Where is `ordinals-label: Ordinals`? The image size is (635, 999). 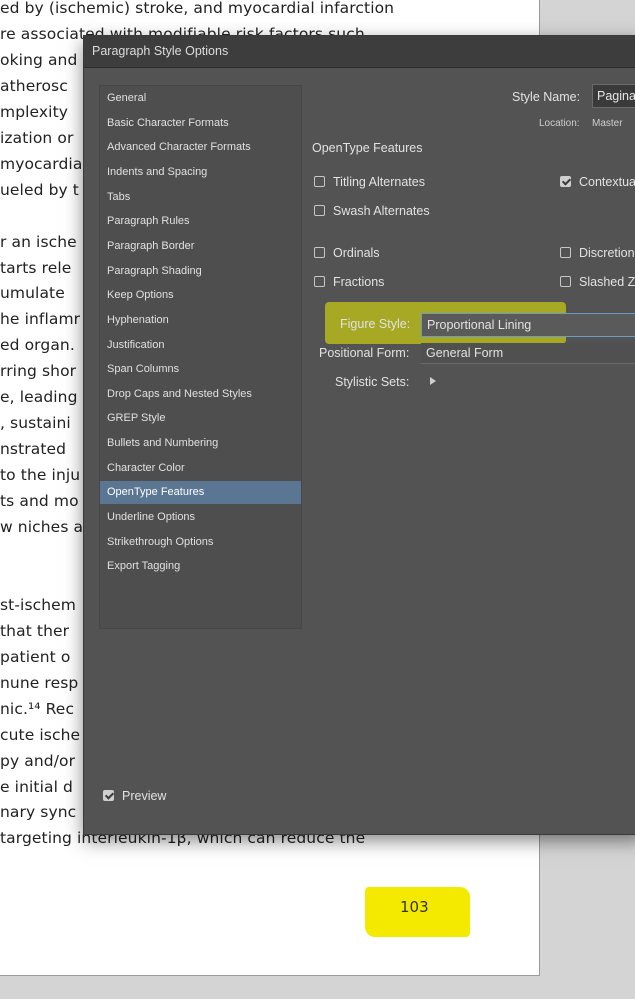 ordinals-label: Ordinals is located at coordinates (356, 253).